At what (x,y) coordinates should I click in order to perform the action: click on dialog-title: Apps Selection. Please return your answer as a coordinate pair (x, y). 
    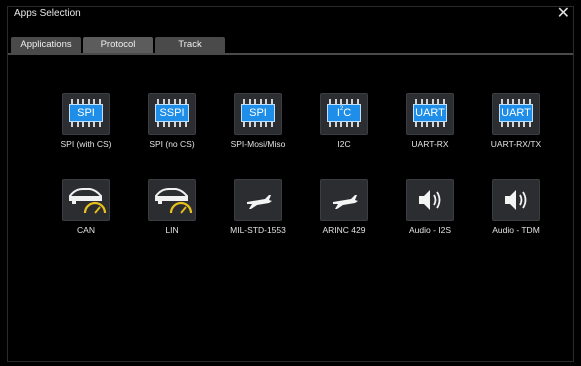
    Looking at the image, I should click on (47, 13).